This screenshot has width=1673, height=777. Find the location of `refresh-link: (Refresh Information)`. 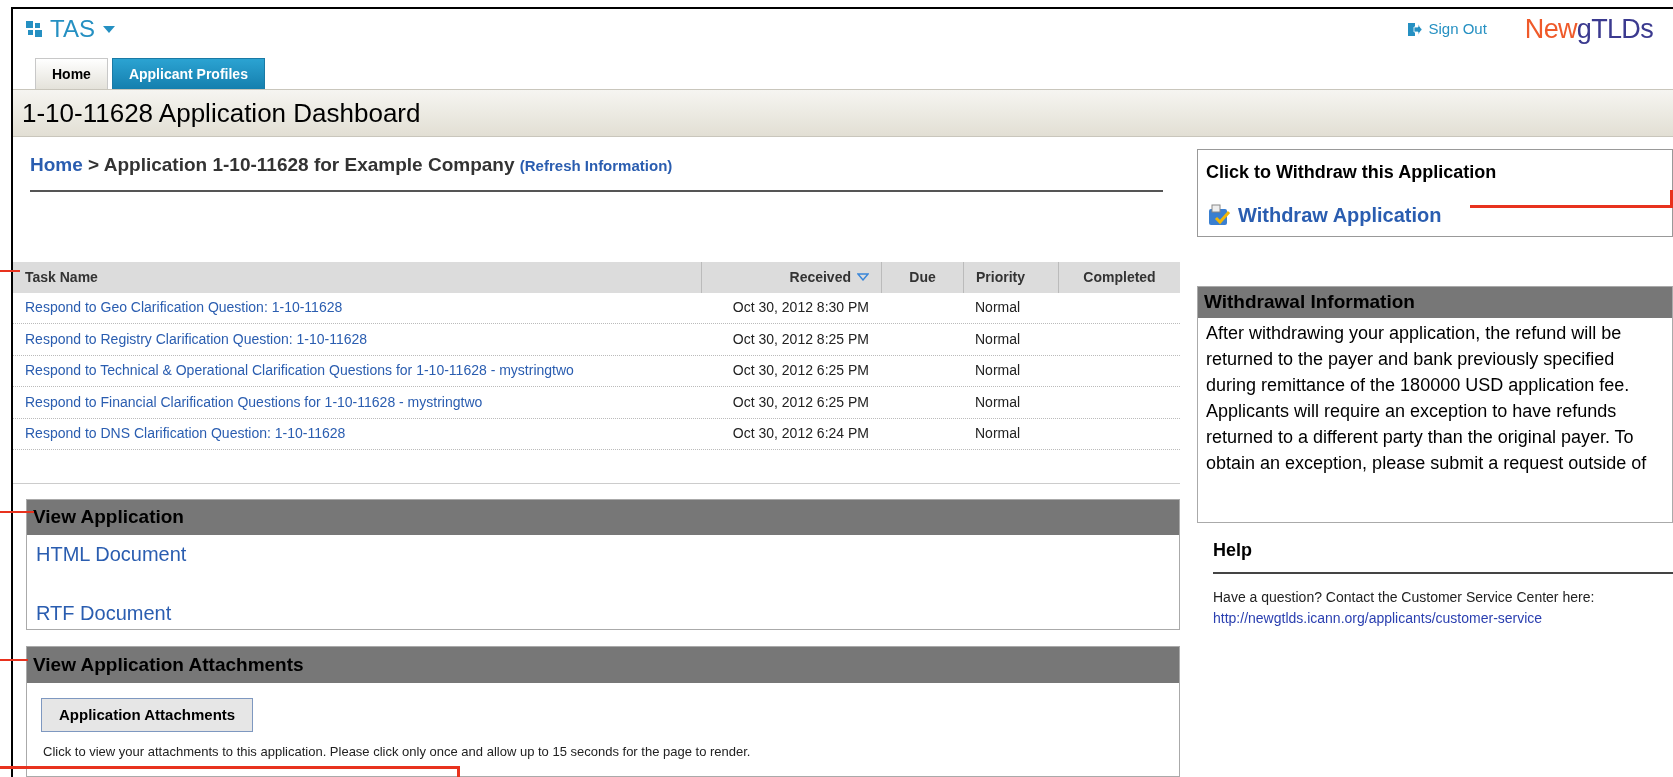

refresh-link: (Refresh Information) is located at coordinates (596, 165).